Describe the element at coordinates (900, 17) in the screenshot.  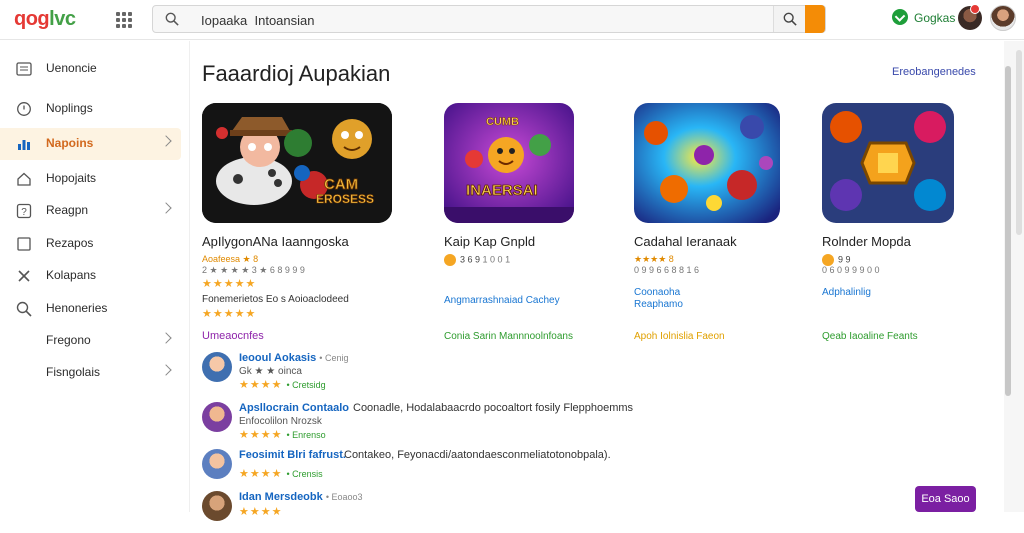
I see `status-check-icon` at that location.